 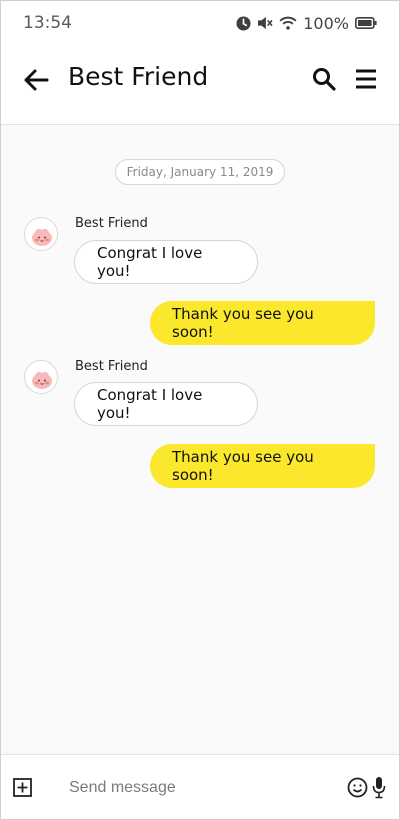 What do you see at coordinates (22, 787) in the screenshot?
I see `plus-box-icon` at bounding box center [22, 787].